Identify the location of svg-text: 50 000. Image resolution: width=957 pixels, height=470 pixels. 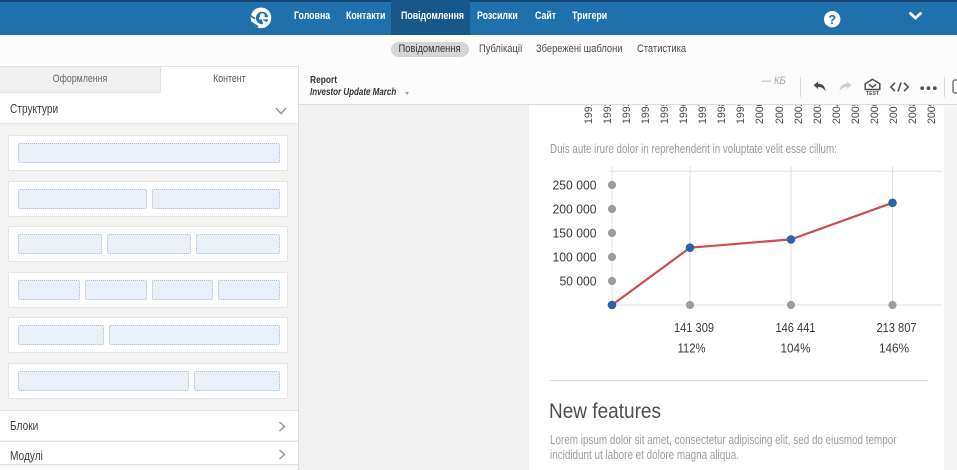
(577, 280).